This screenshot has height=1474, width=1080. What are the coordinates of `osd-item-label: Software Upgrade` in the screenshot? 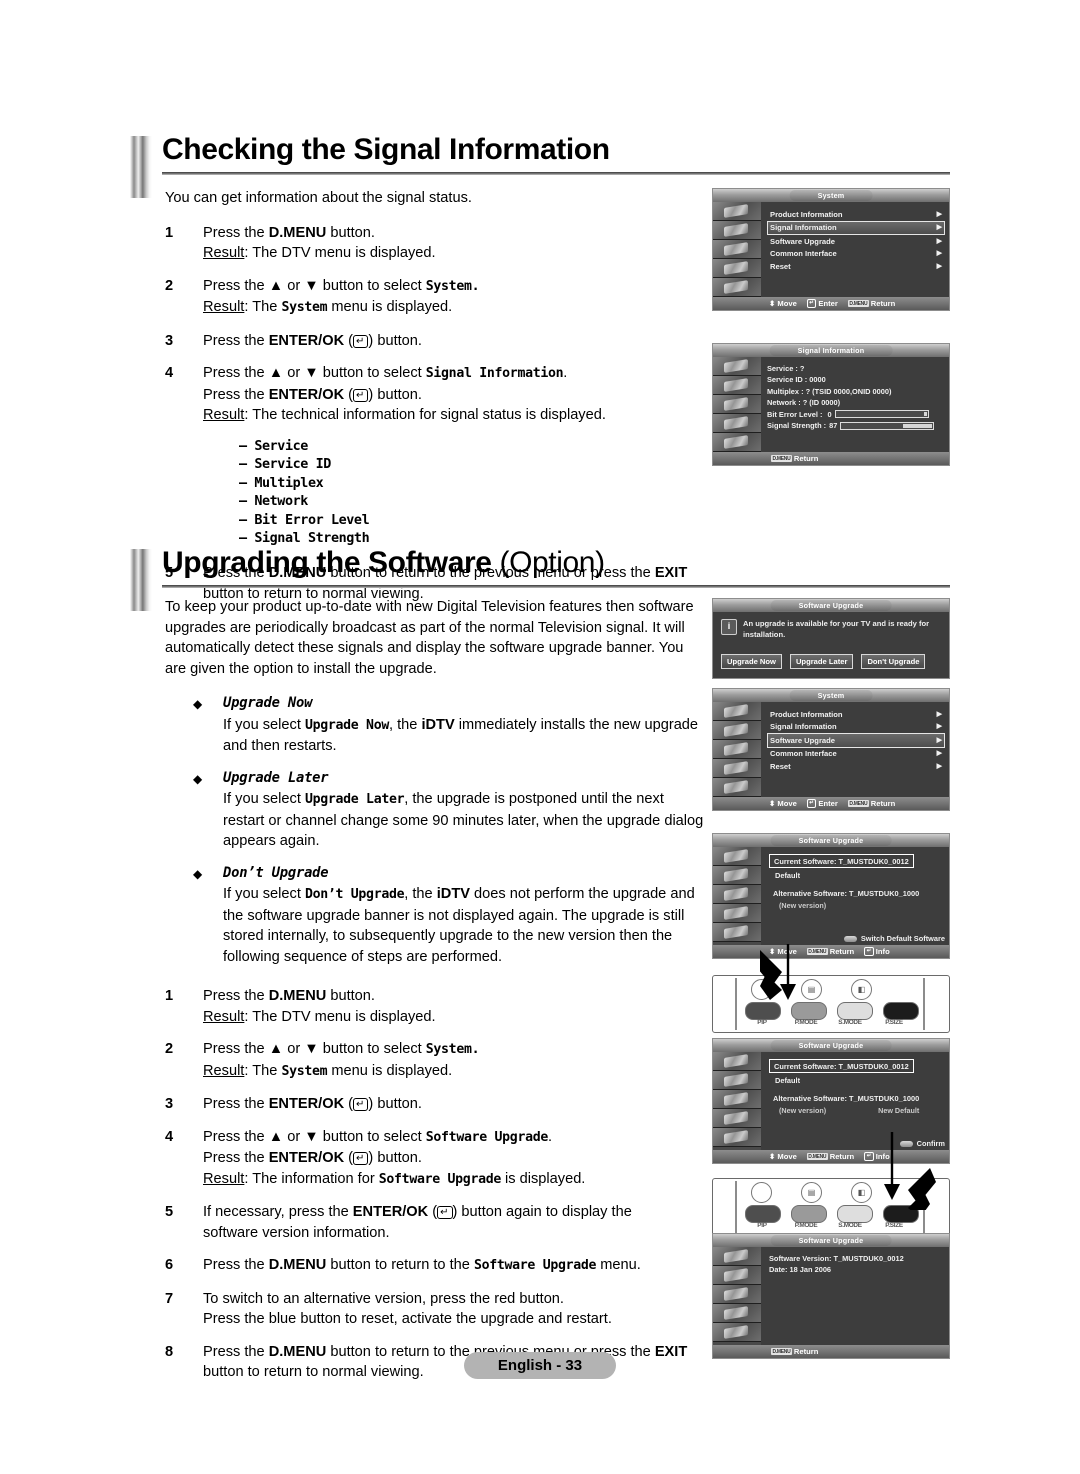 It's located at (802, 241).